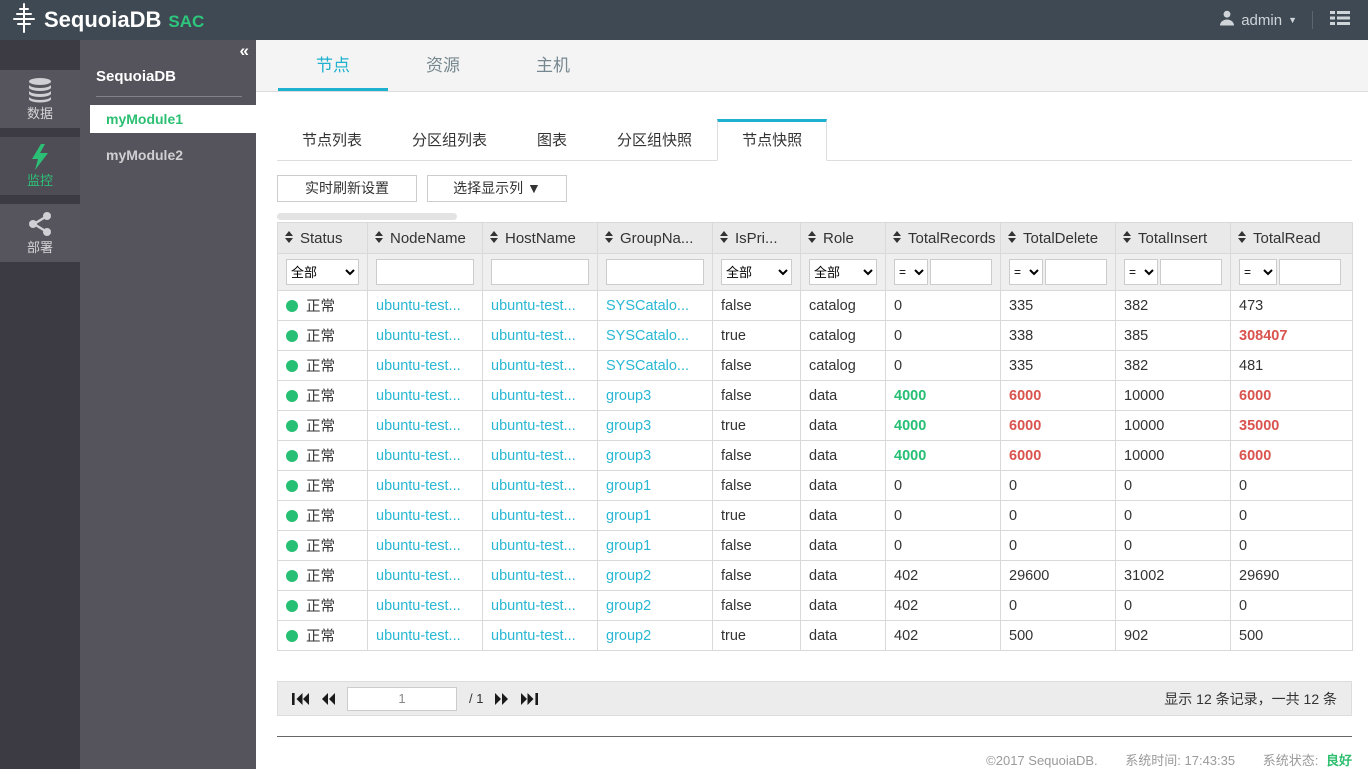  What do you see at coordinates (443, 71) in the screenshot?
I see `tab-resources: 资源` at bounding box center [443, 71].